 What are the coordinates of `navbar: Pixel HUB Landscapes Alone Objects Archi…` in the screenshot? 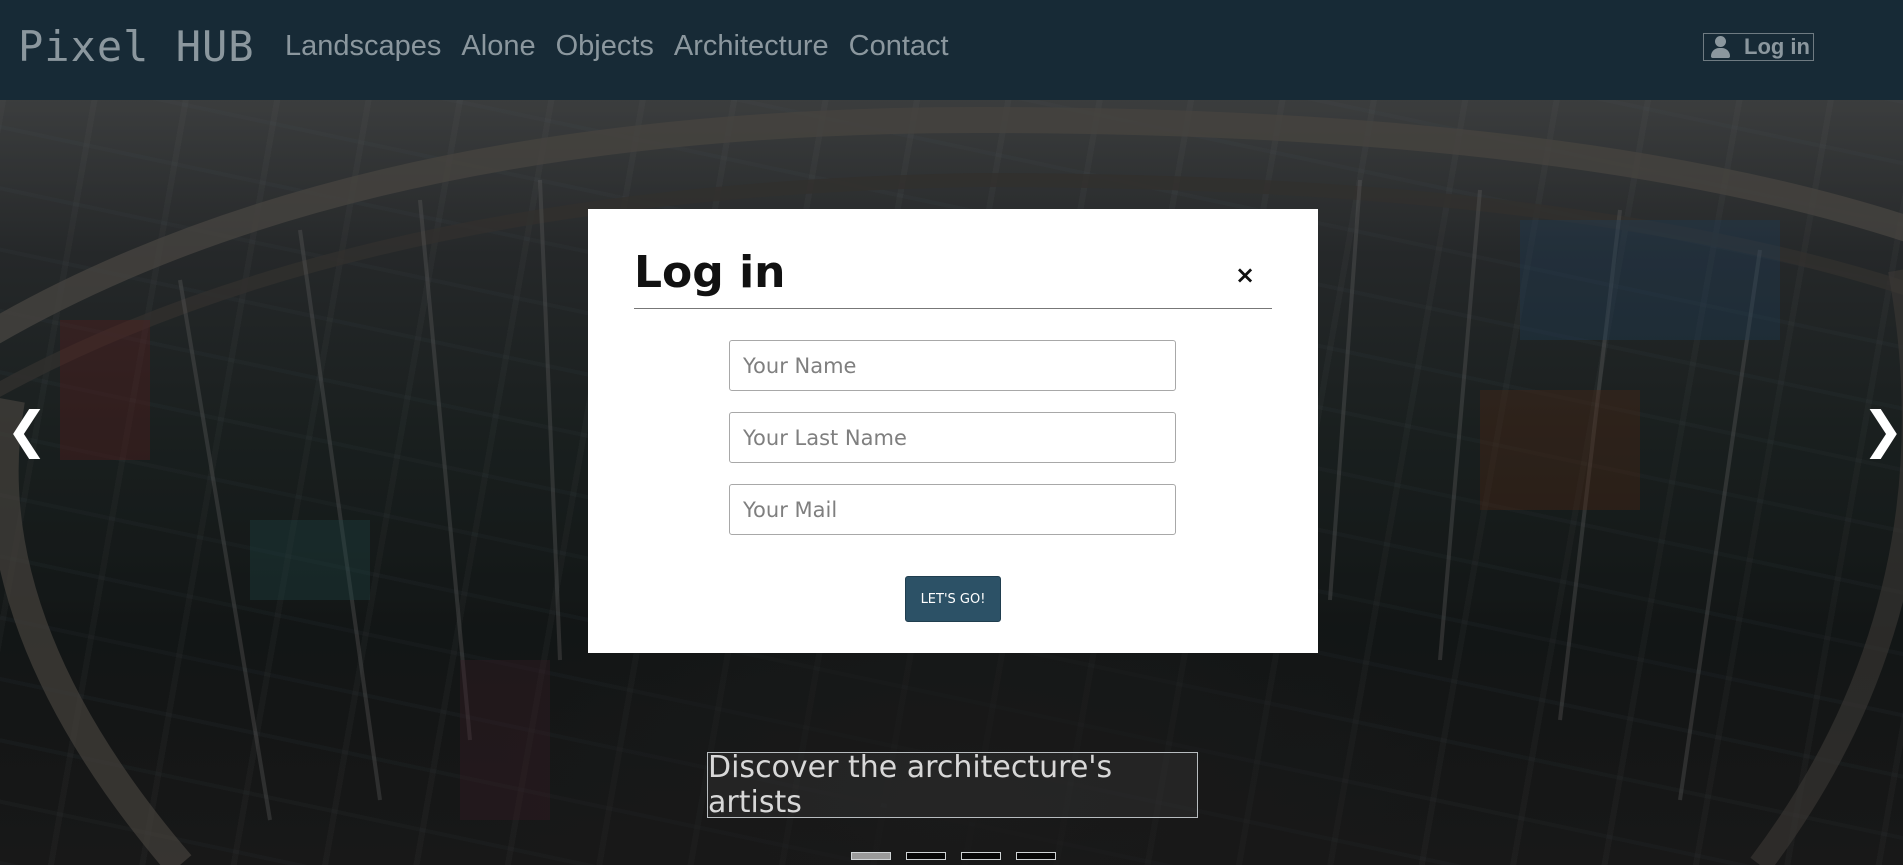 It's located at (951, 50).